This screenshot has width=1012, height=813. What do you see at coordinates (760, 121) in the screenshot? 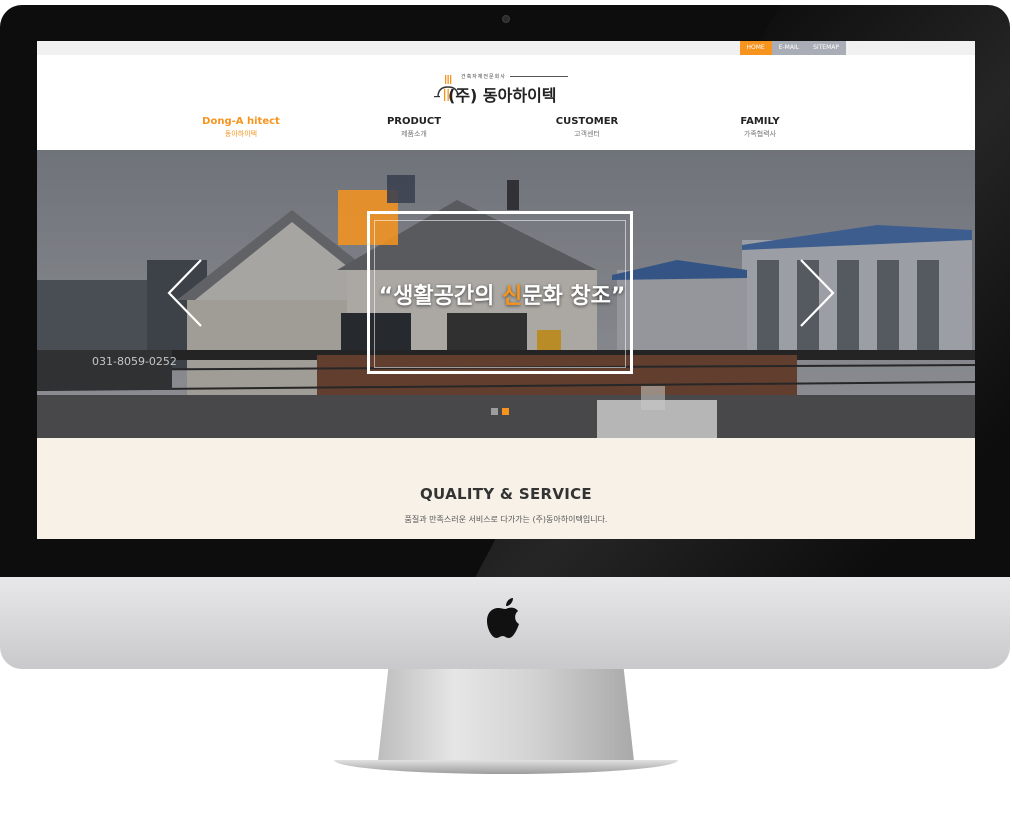
I see `nav-label-en: FAMILY` at bounding box center [760, 121].